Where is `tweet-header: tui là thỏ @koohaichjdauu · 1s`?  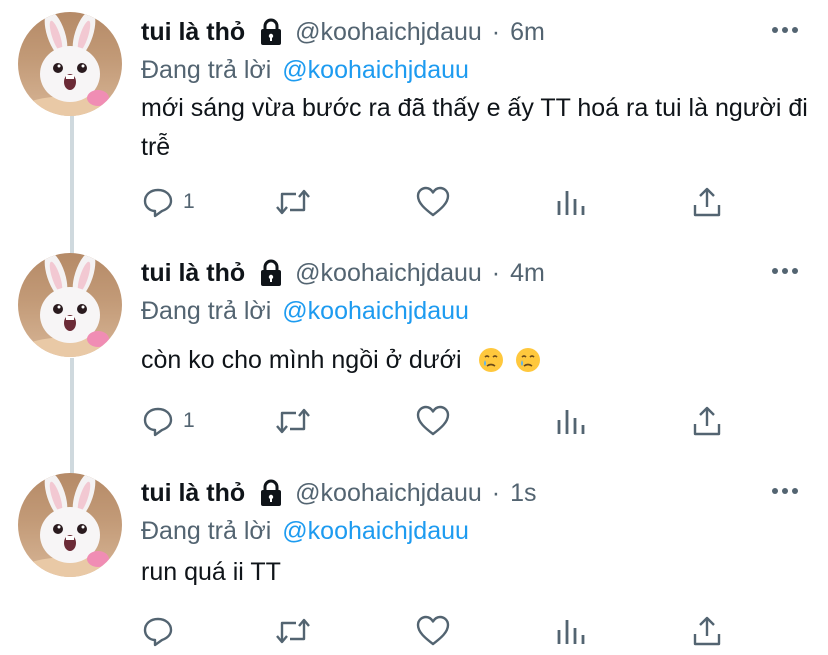
tweet-header: tui là thỏ @koohaichjdauu · 1s is located at coordinates (339, 493).